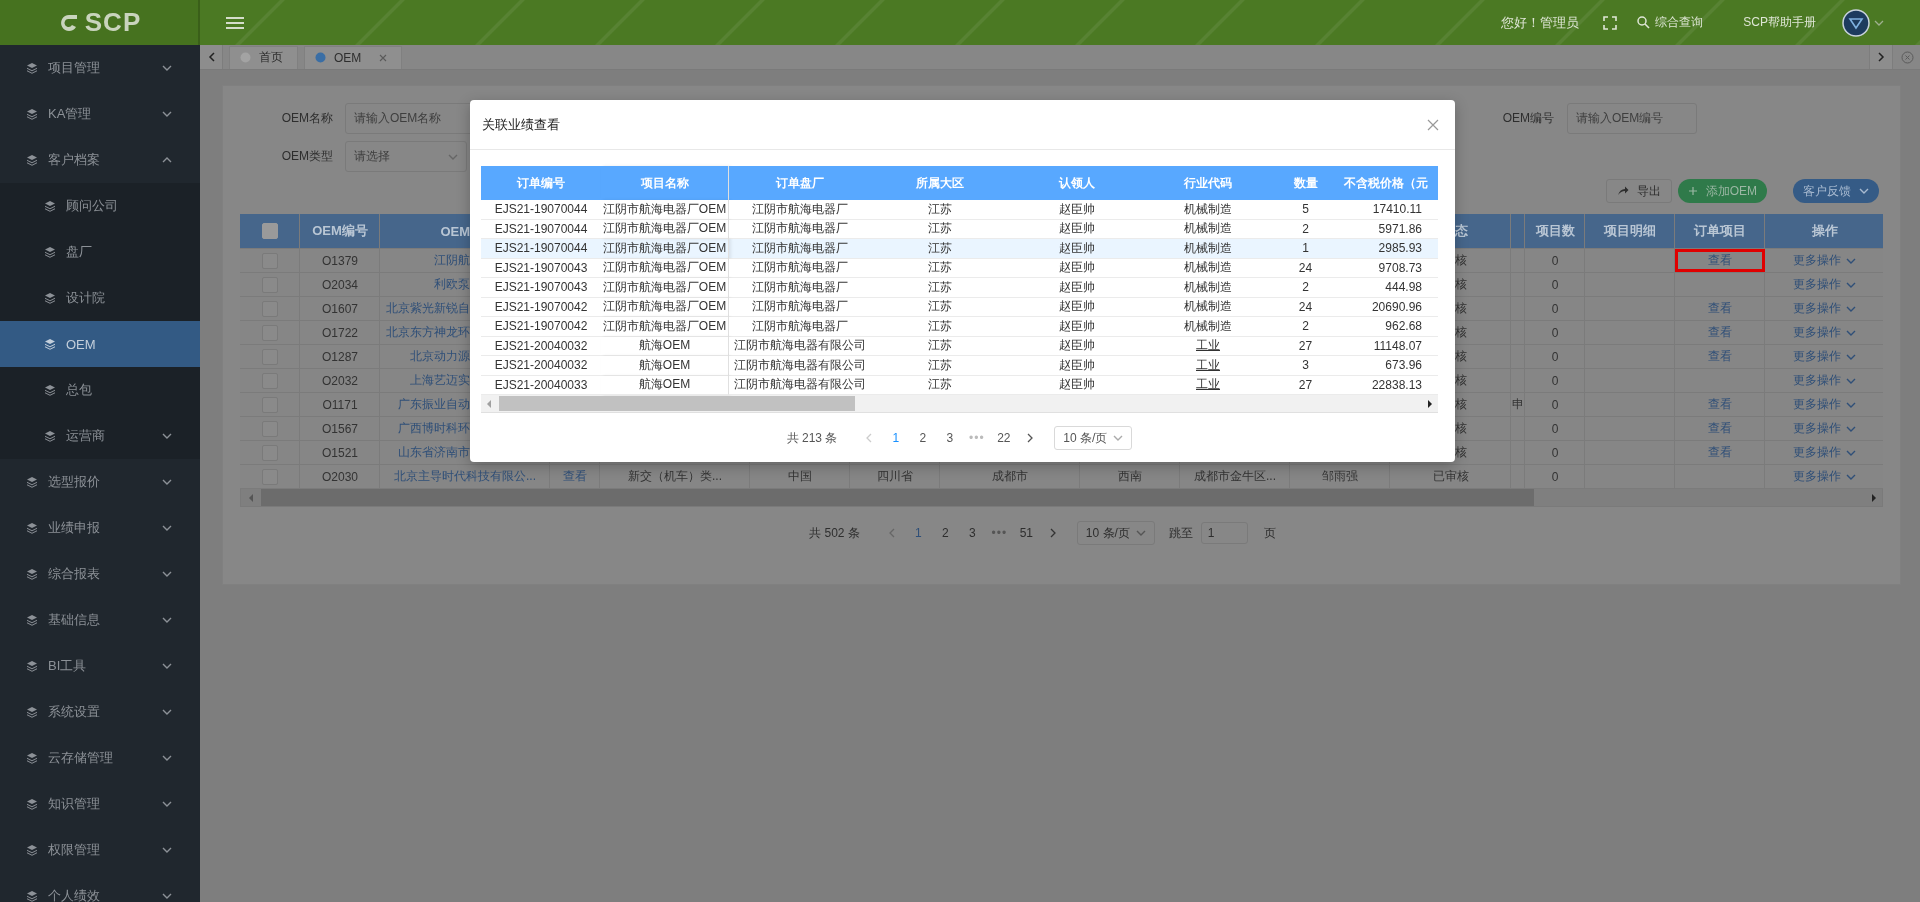 The width and height of the screenshot is (1920, 902). What do you see at coordinates (1779, 22) in the screenshot?
I see `help-link: SCP帮助手册` at bounding box center [1779, 22].